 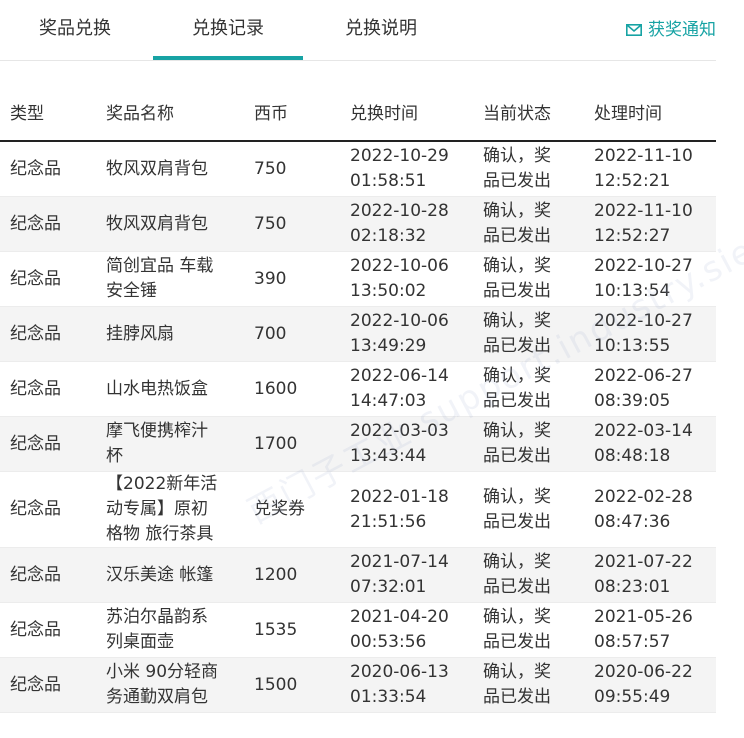 What do you see at coordinates (384, 114) in the screenshot?
I see `header-exchange-time: 兑换时间` at bounding box center [384, 114].